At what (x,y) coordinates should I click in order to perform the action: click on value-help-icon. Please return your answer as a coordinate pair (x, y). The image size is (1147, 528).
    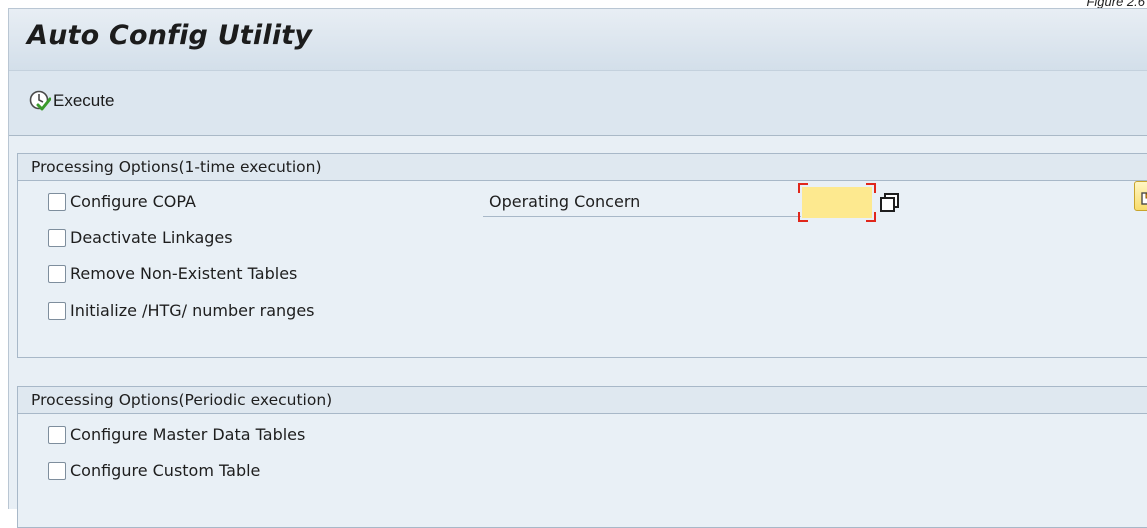
    Looking at the image, I should click on (890, 203).